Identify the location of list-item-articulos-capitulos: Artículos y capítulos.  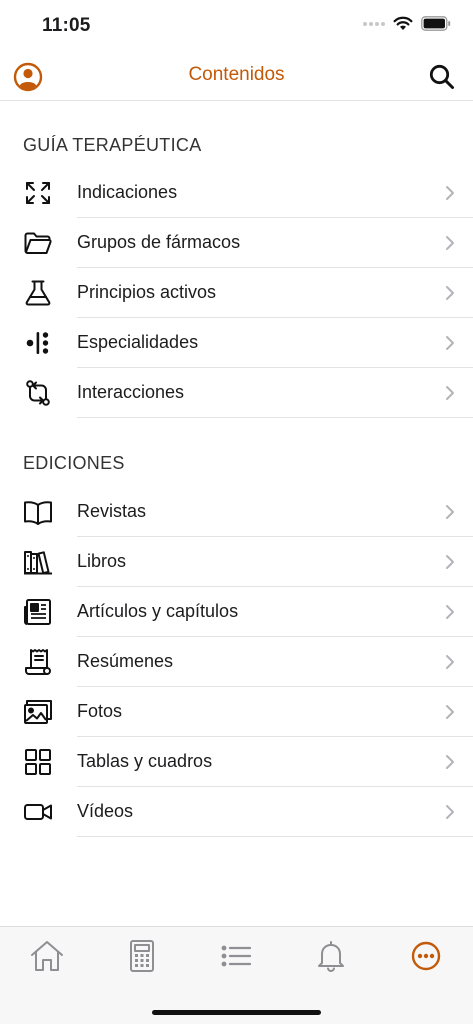
(236, 612).